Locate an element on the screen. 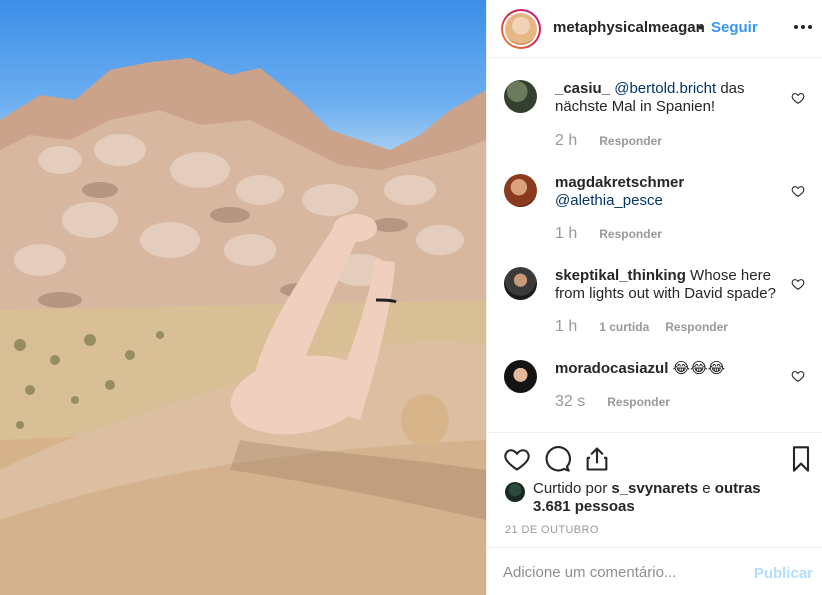 The image size is (822, 595). comment-icon is located at coordinates (557, 459).